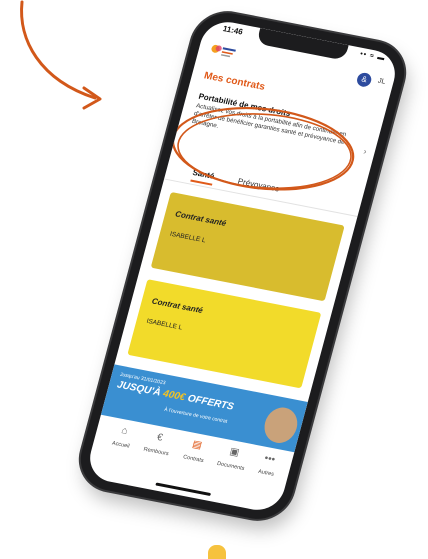 The image size is (428, 559). I want to click on promo-amount: 400€, so click(174, 396).